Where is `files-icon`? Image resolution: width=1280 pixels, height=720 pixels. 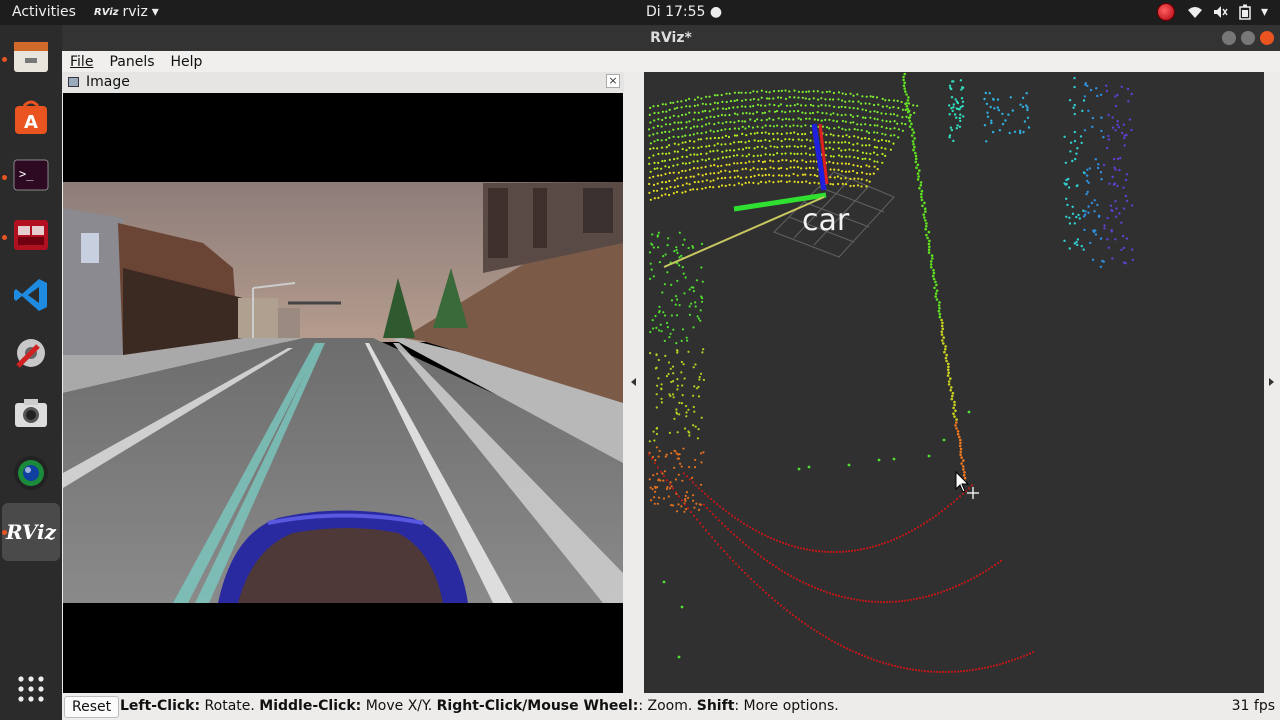 files-icon is located at coordinates (31, 57).